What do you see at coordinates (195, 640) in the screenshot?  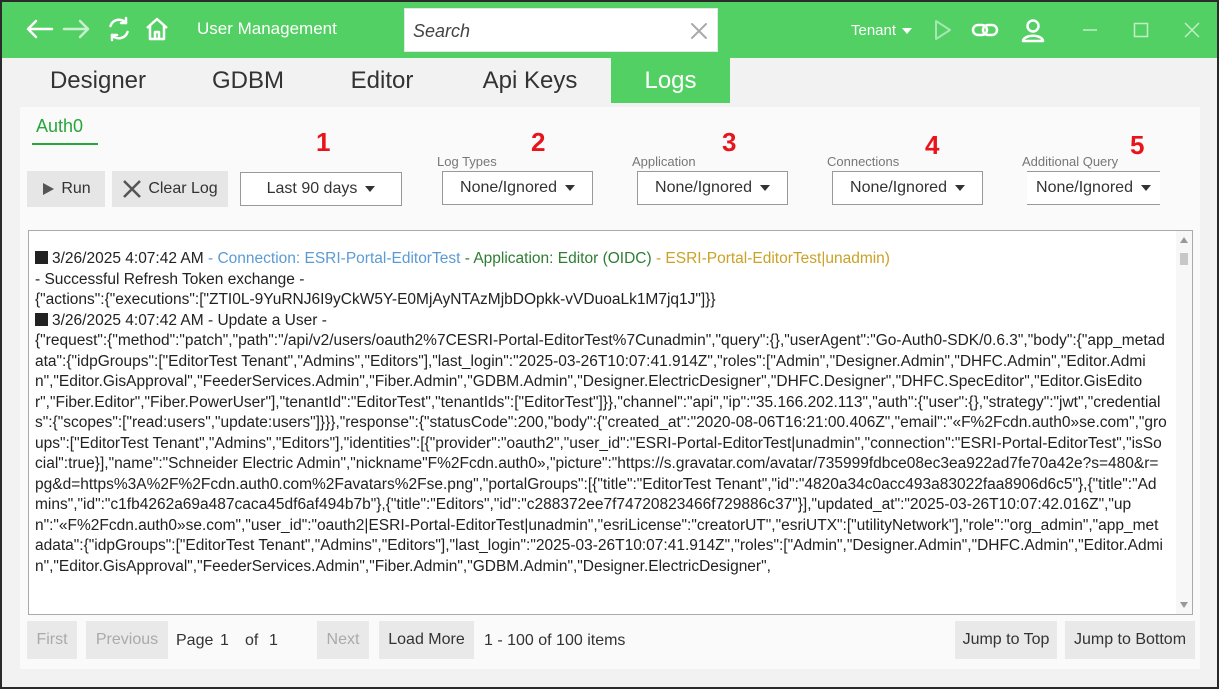 I see `page-word: Page` at bounding box center [195, 640].